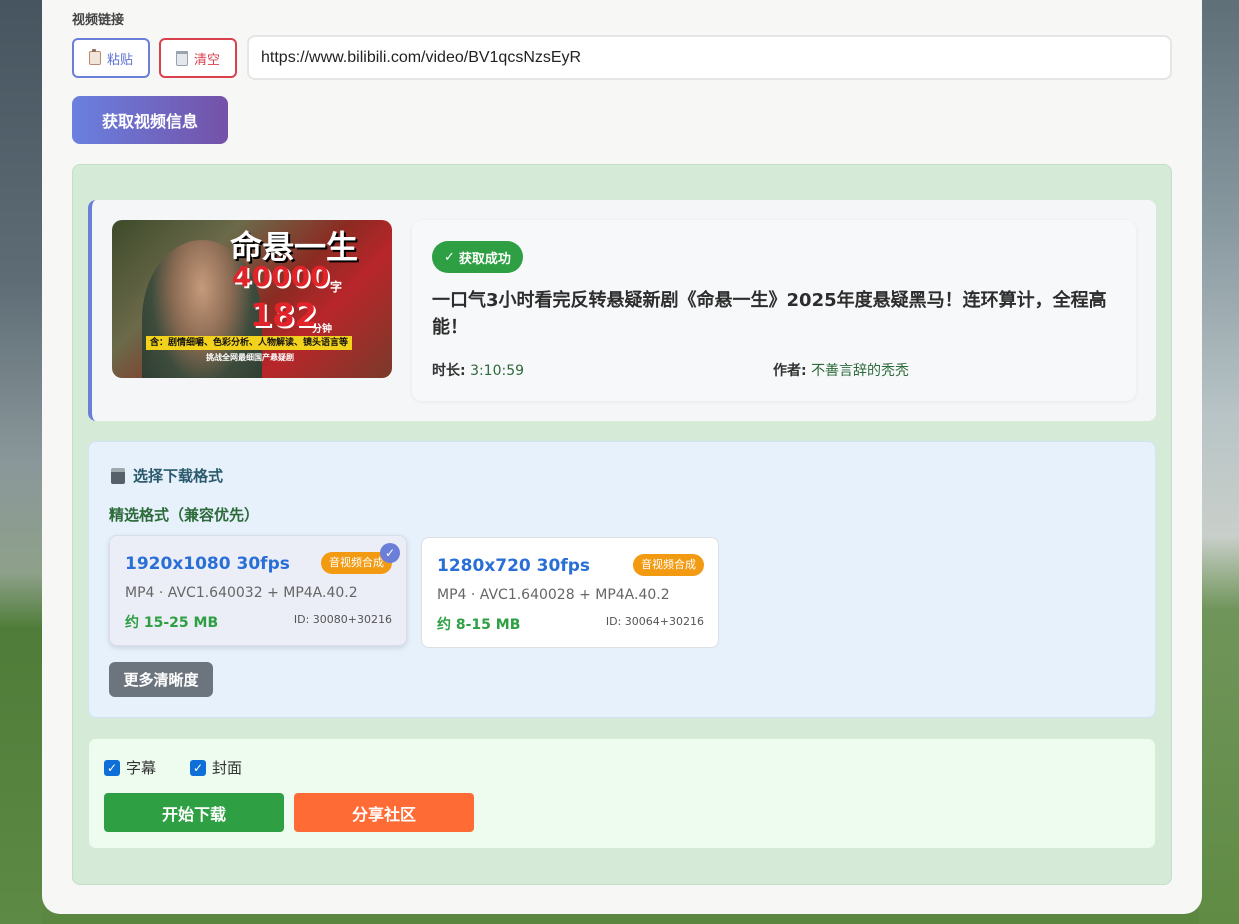 The width and height of the screenshot is (1239, 924). Describe the element at coordinates (172, 623) in the screenshot. I see `format-size: 约 15-25 MB` at that location.